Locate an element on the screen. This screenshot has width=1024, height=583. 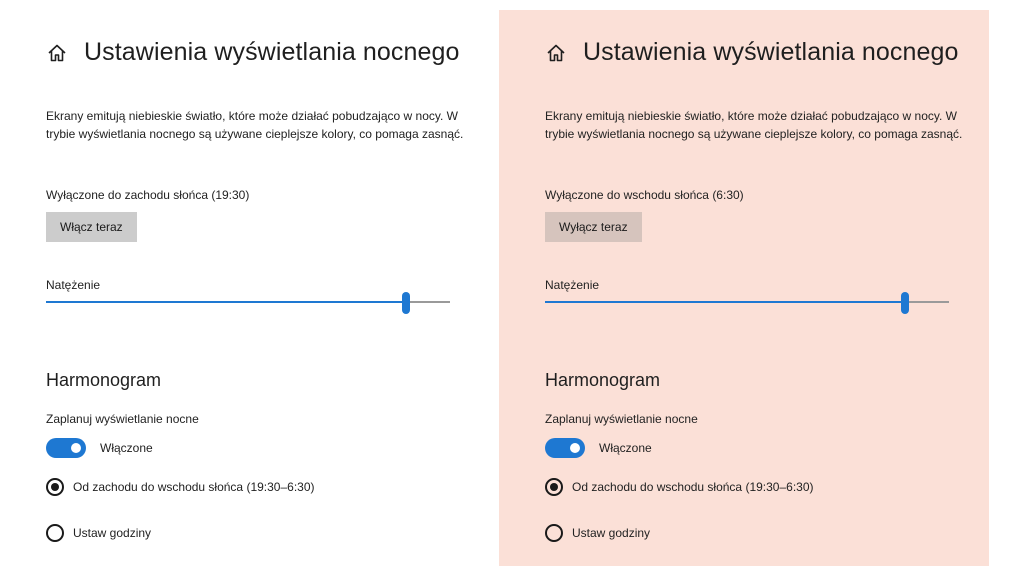
status-text: Wyłączone do zachodu słońca (19:30) is located at coordinates (148, 195).